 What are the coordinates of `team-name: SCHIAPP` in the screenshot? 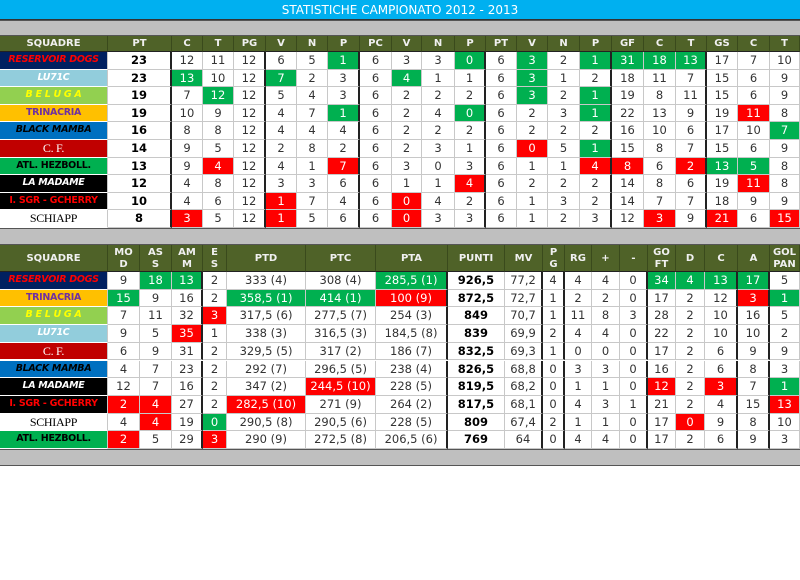 It's located at (54, 219).